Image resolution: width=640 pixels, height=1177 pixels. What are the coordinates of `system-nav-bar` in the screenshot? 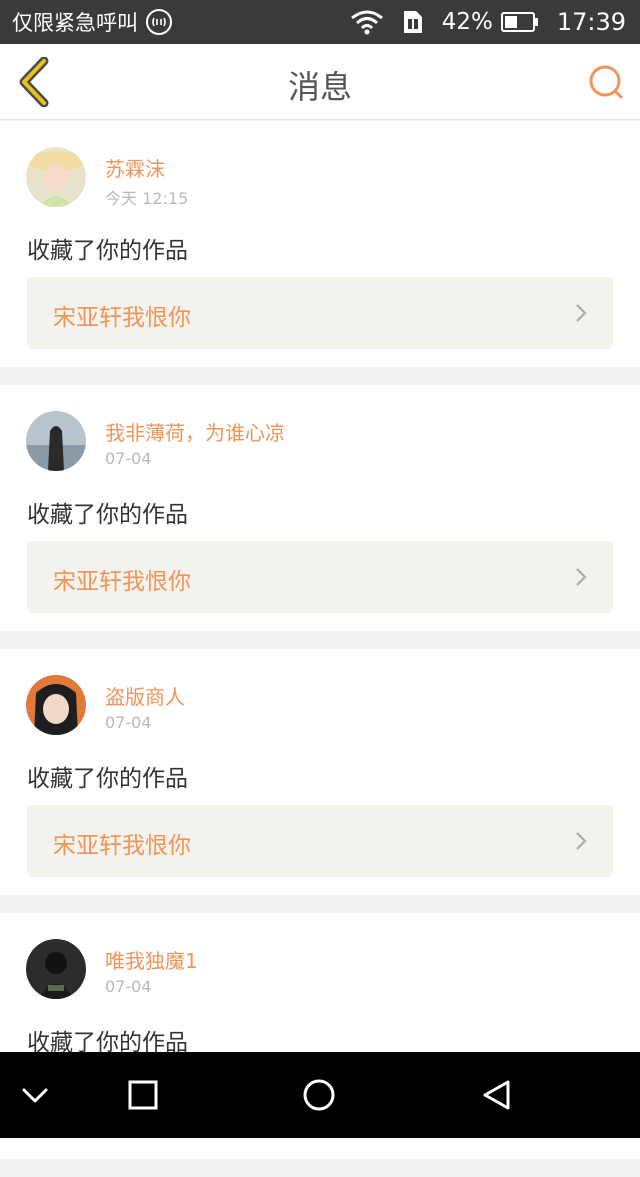 It's located at (320, 1095).